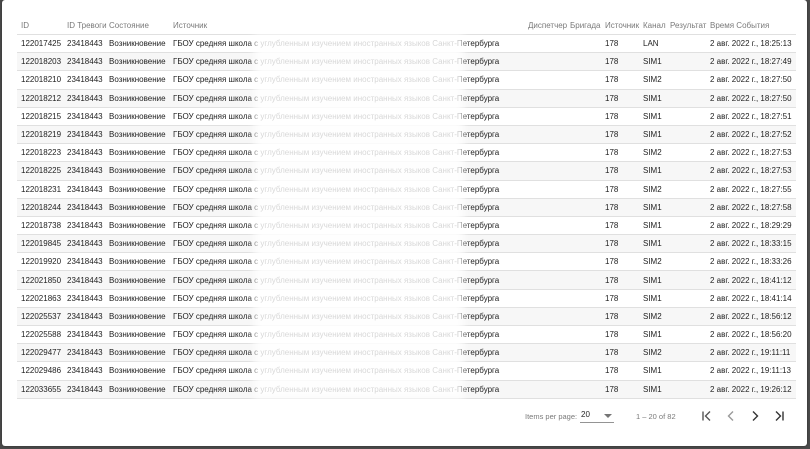 The image size is (810, 449). Describe the element at coordinates (40, 371) in the screenshot. I see `col-id-cell: 122029486` at that location.